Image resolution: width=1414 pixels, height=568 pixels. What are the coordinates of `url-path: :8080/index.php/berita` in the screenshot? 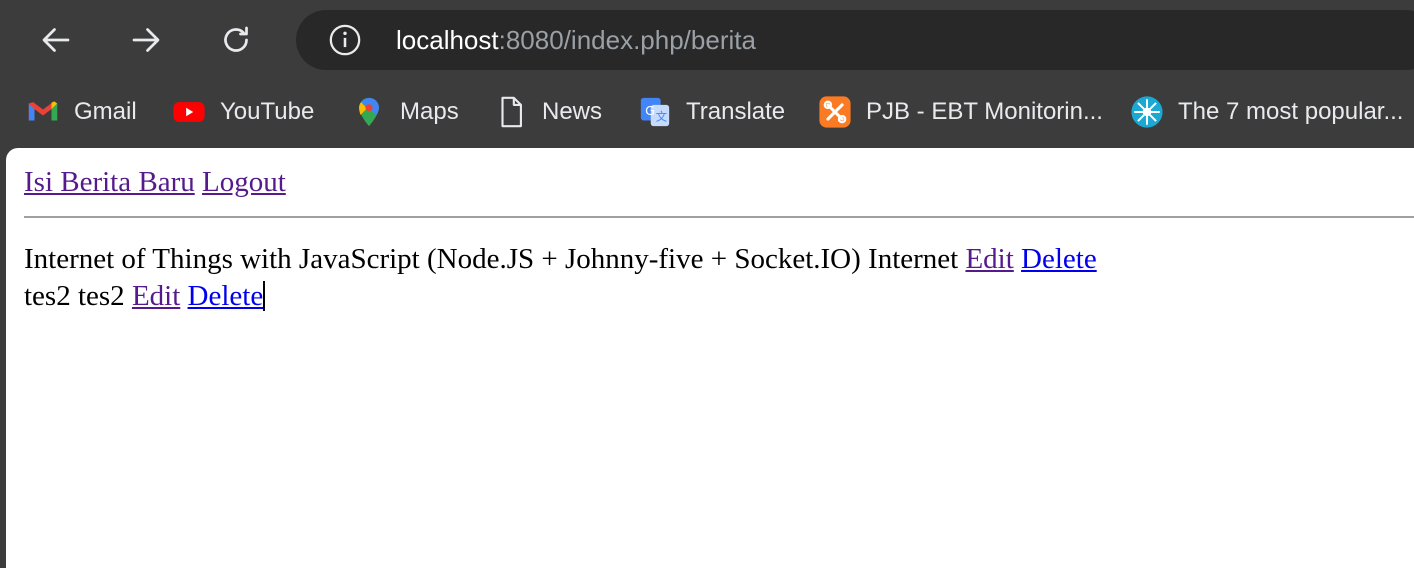 It's located at (627, 40).